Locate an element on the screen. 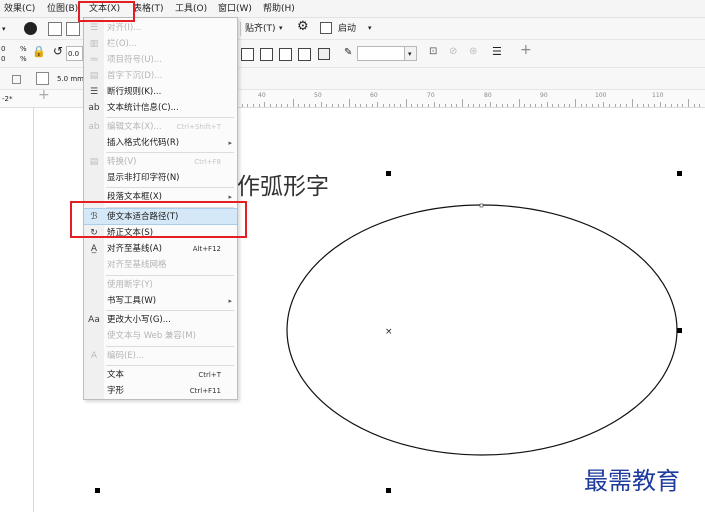 Image resolution: width=705 pixels, height=512 pixels. menu-item-shortcut: Ctrl+F8 is located at coordinates (207, 162).